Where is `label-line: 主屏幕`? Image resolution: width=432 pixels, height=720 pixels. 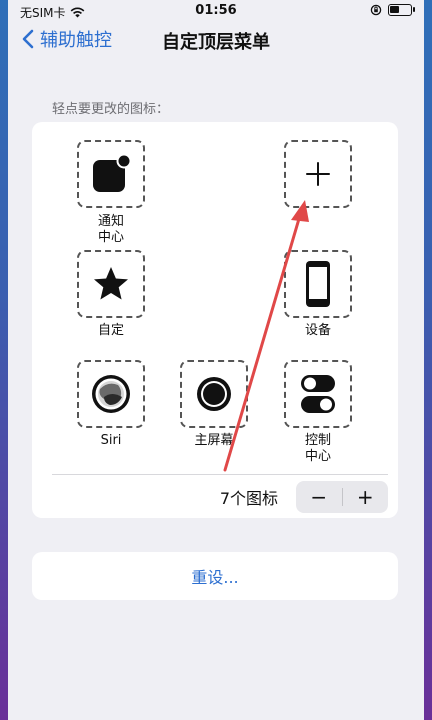 label-line: 主屏幕 is located at coordinates (214, 440).